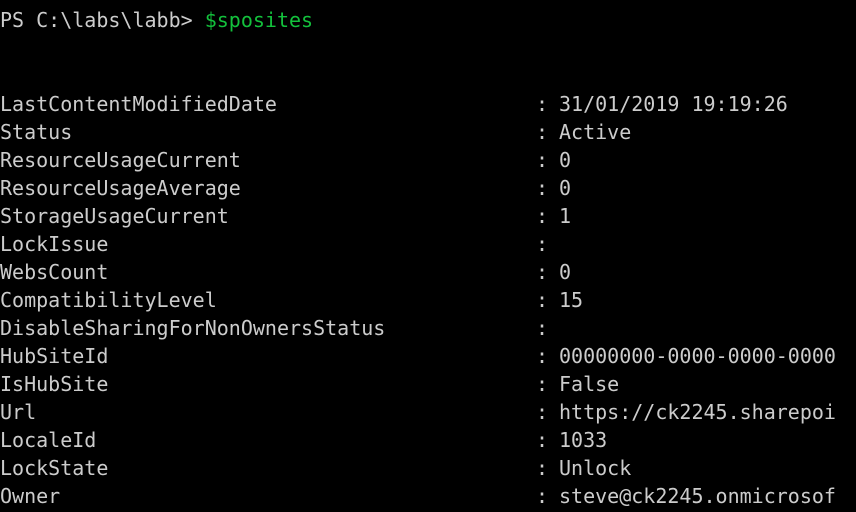  I want to click on property-value: 31/01/2019 19:19:26, so click(673, 104).